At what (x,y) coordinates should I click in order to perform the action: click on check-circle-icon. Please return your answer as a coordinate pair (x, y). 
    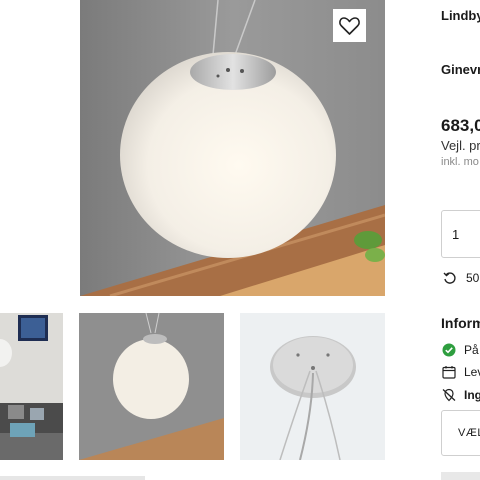
    Looking at the image, I should click on (449, 350).